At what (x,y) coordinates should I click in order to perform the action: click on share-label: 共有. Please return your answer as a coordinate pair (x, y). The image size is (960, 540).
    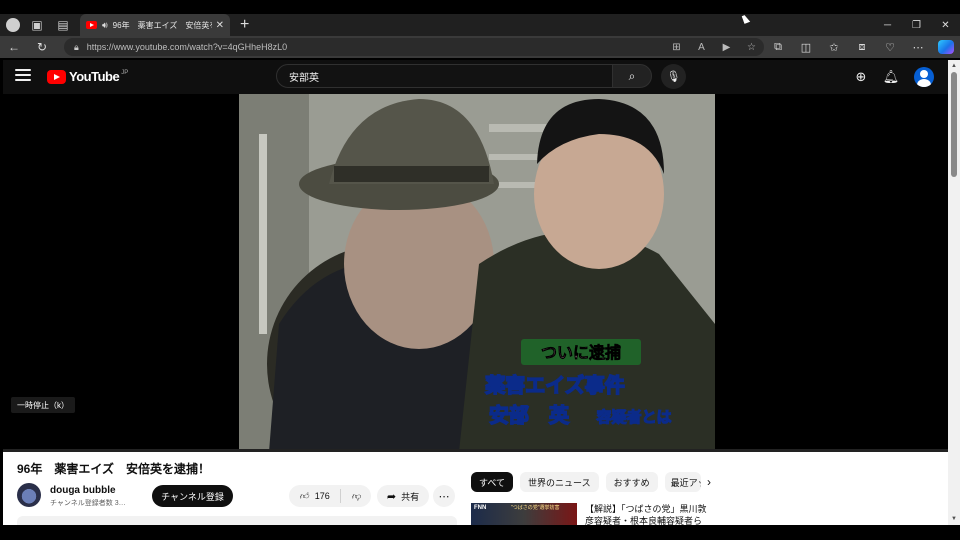
    Looking at the image, I should click on (410, 496).